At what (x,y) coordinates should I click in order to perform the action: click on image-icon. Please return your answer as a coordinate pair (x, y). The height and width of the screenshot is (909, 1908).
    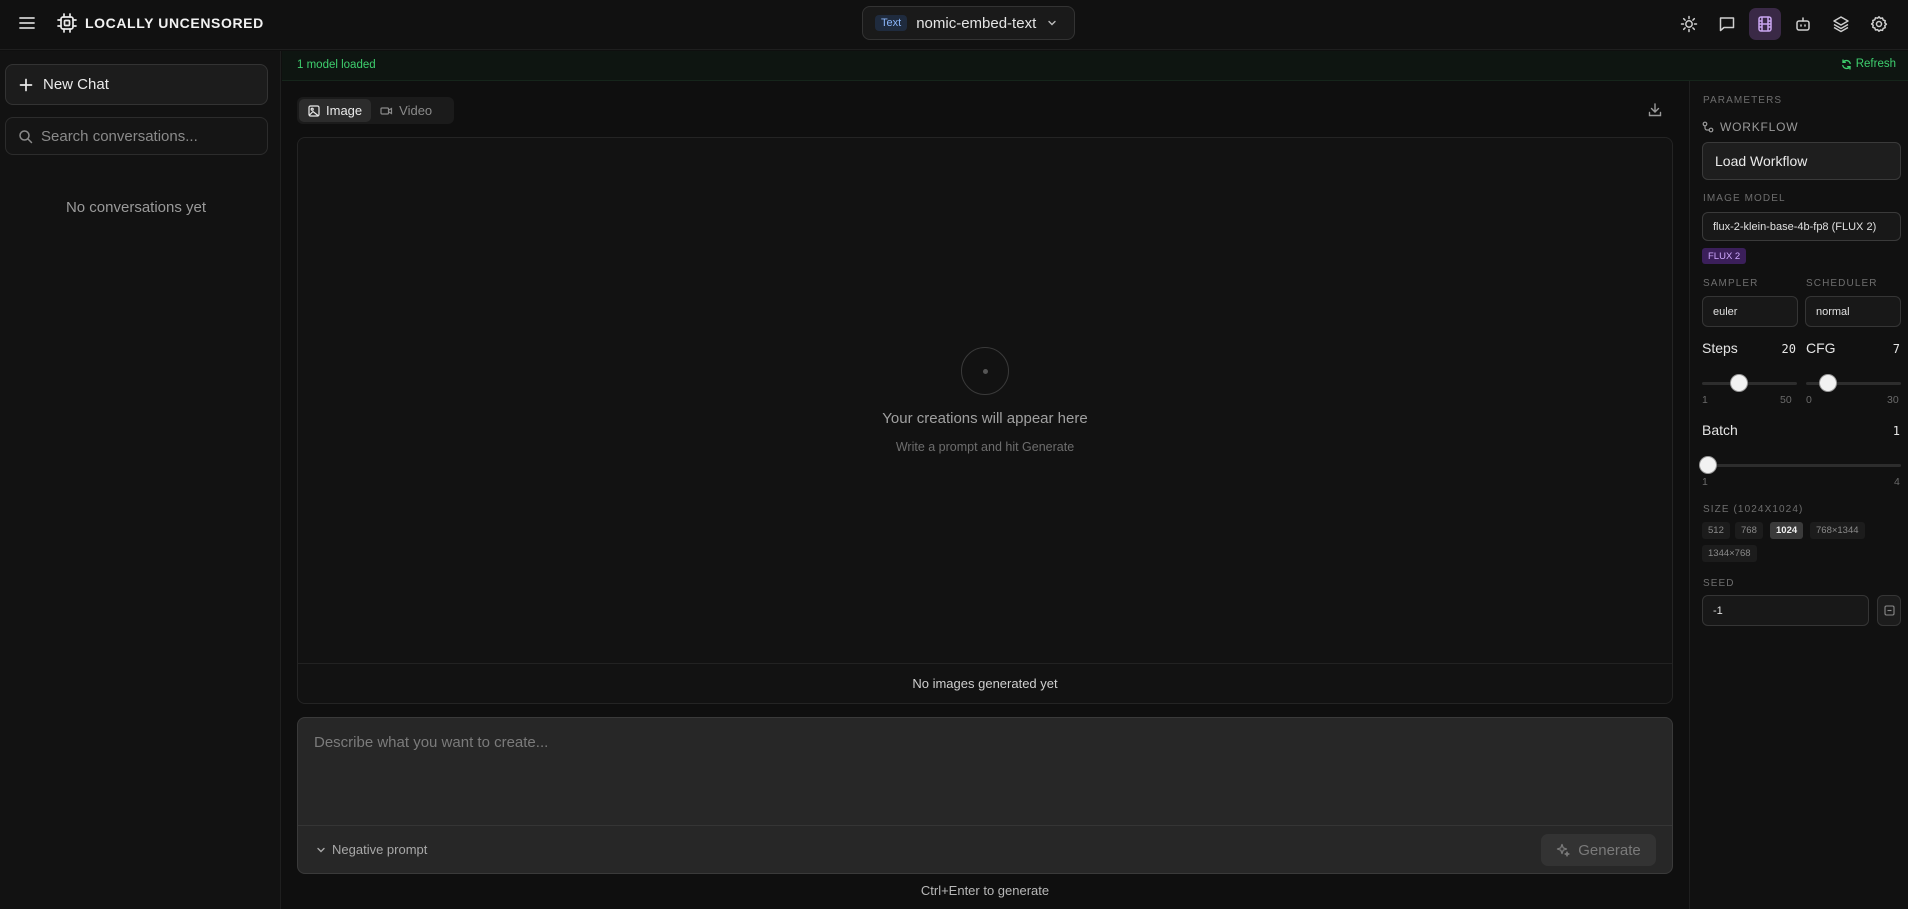
    Looking at the image, I should click on (317, 110).